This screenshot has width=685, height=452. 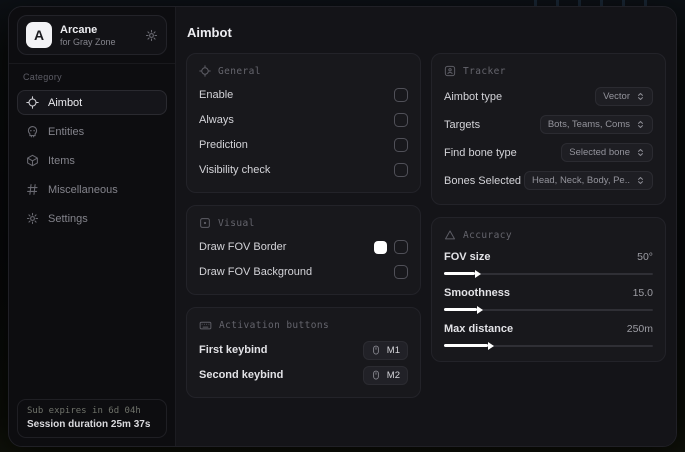 What do you see at coordinates (92, 218) in the screenshot?
I see `sidebar-item-settings: Settings` at bounding box center [92, 218].